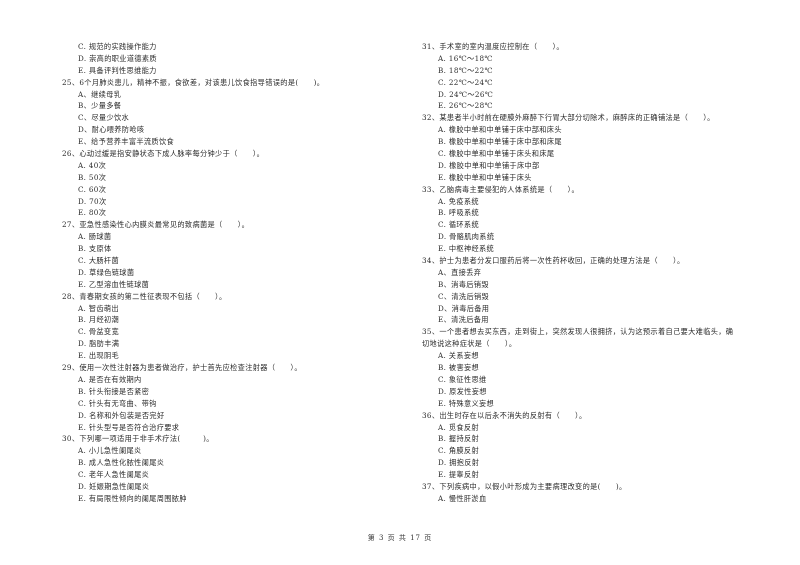  What do you see at coordinates (92, 201) in the screenshot?
I see `answer-option: D. 70次` at bounding box center [92, 201].